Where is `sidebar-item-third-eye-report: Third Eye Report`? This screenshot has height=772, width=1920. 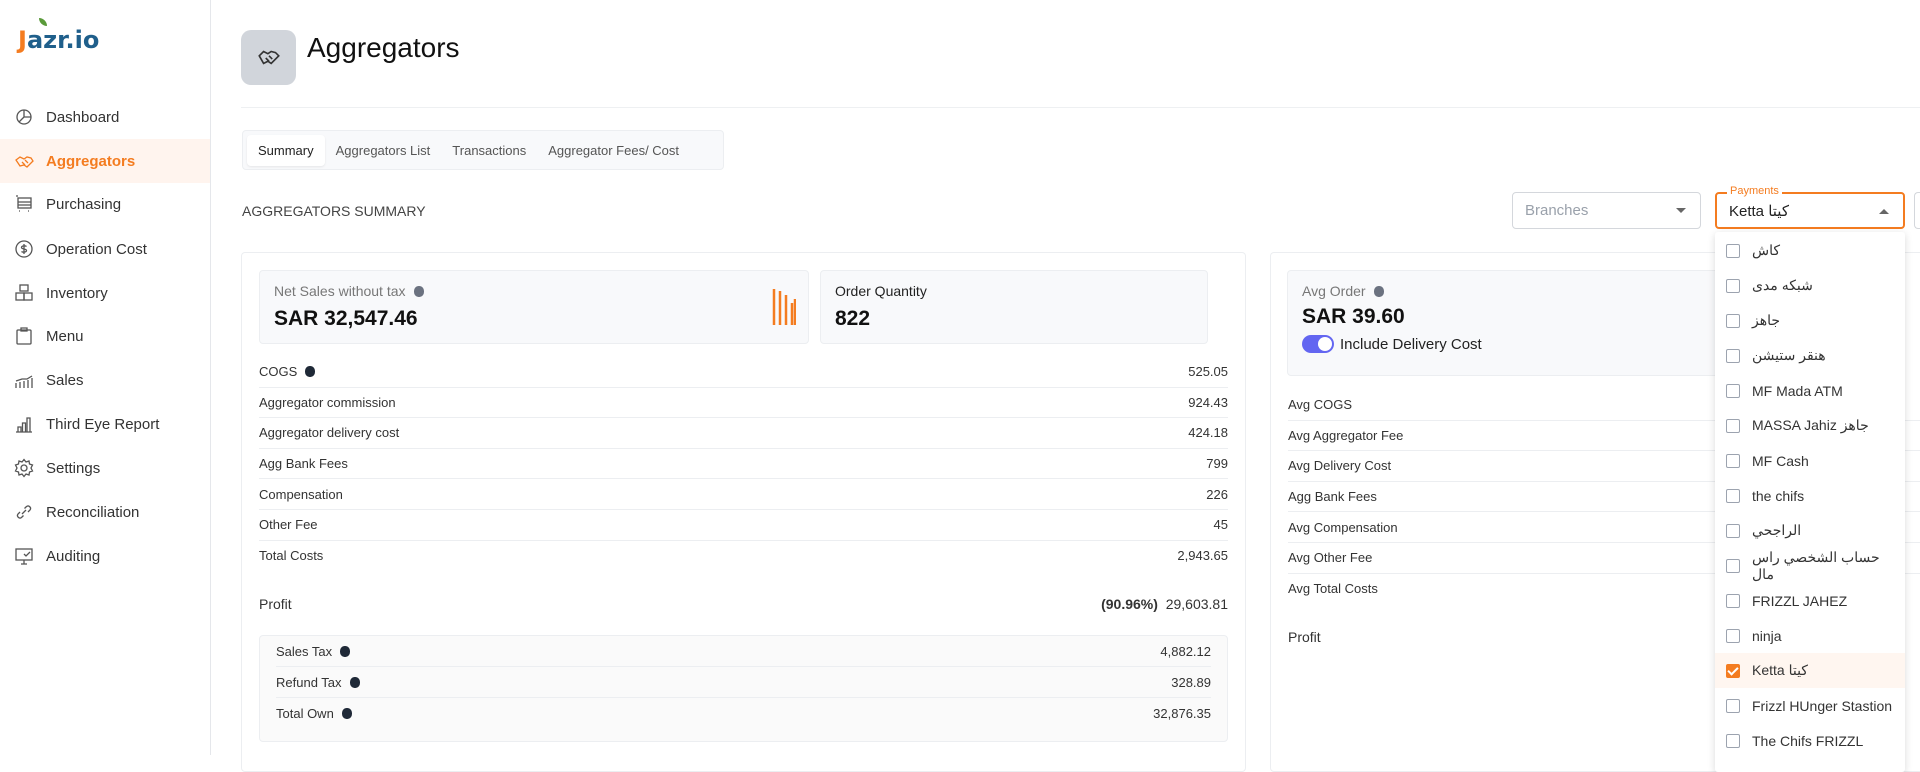
sidebar-item-third-eye-report: Third Eye Report is located at coordinates (105, 424).